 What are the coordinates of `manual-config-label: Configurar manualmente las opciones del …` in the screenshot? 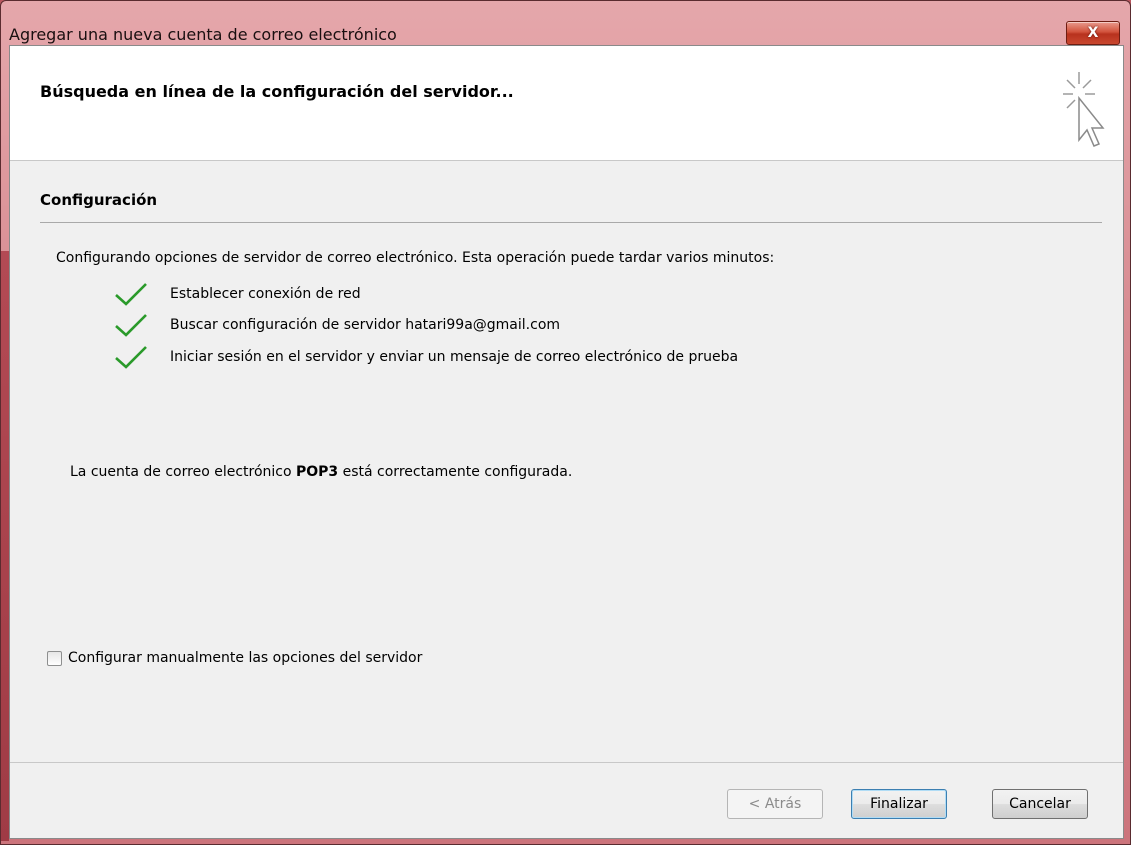 It's located at (245, 658).